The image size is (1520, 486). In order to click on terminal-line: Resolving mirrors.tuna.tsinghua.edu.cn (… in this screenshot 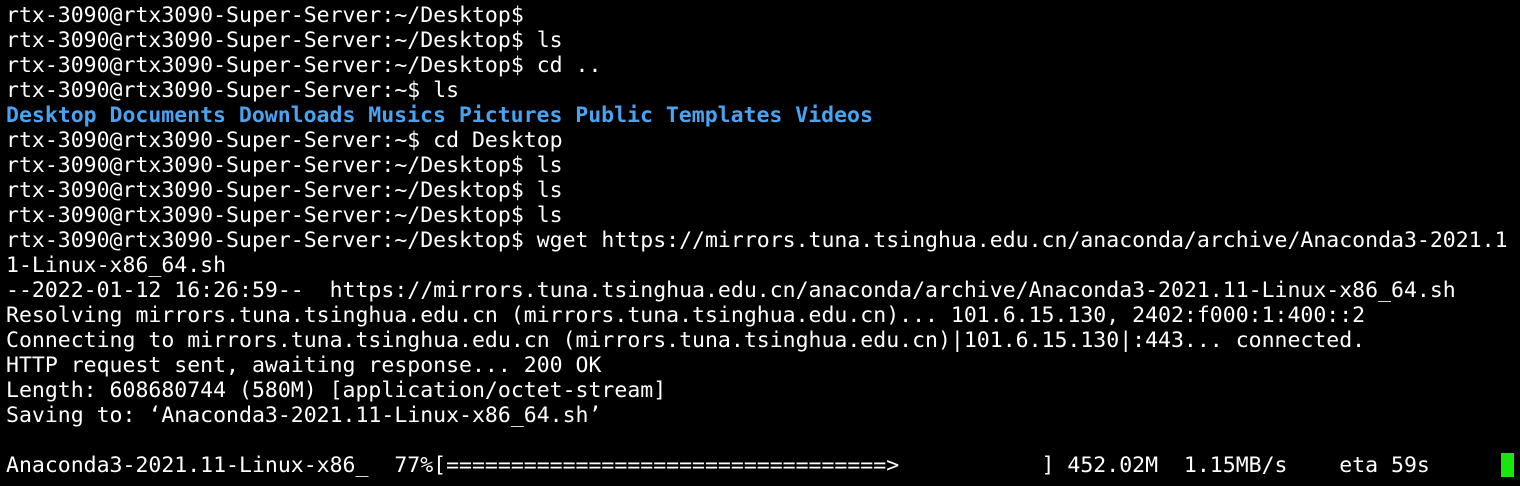, I will do `click(686, 315)`.